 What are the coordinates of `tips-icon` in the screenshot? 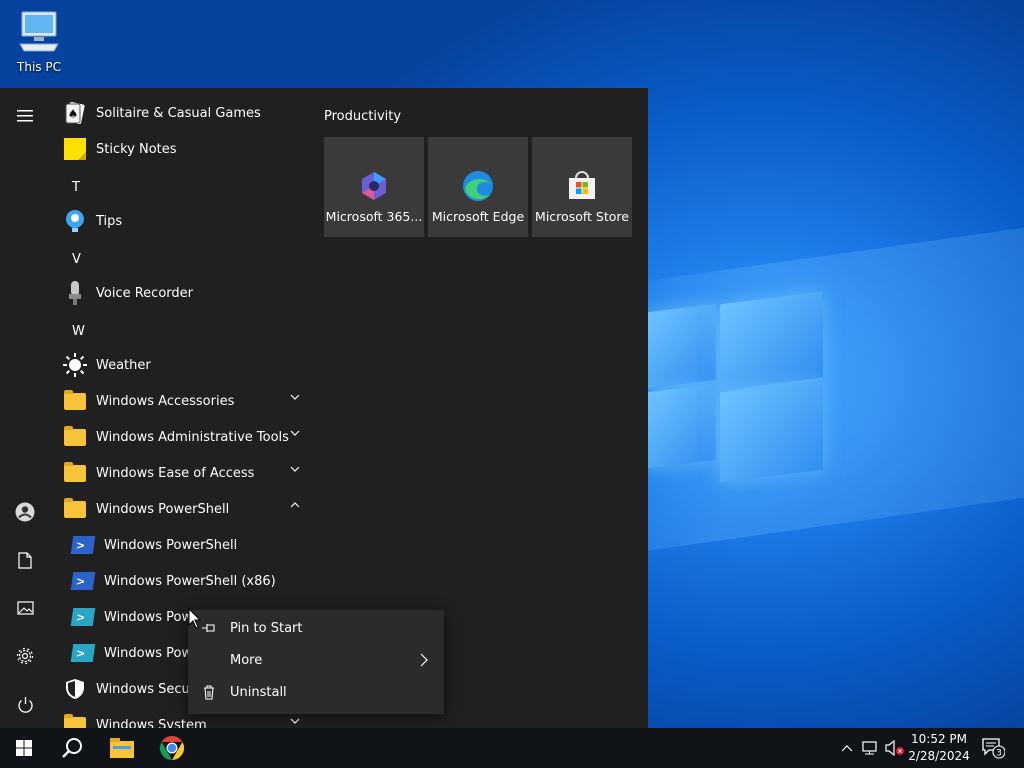 It's located at (75, 221).